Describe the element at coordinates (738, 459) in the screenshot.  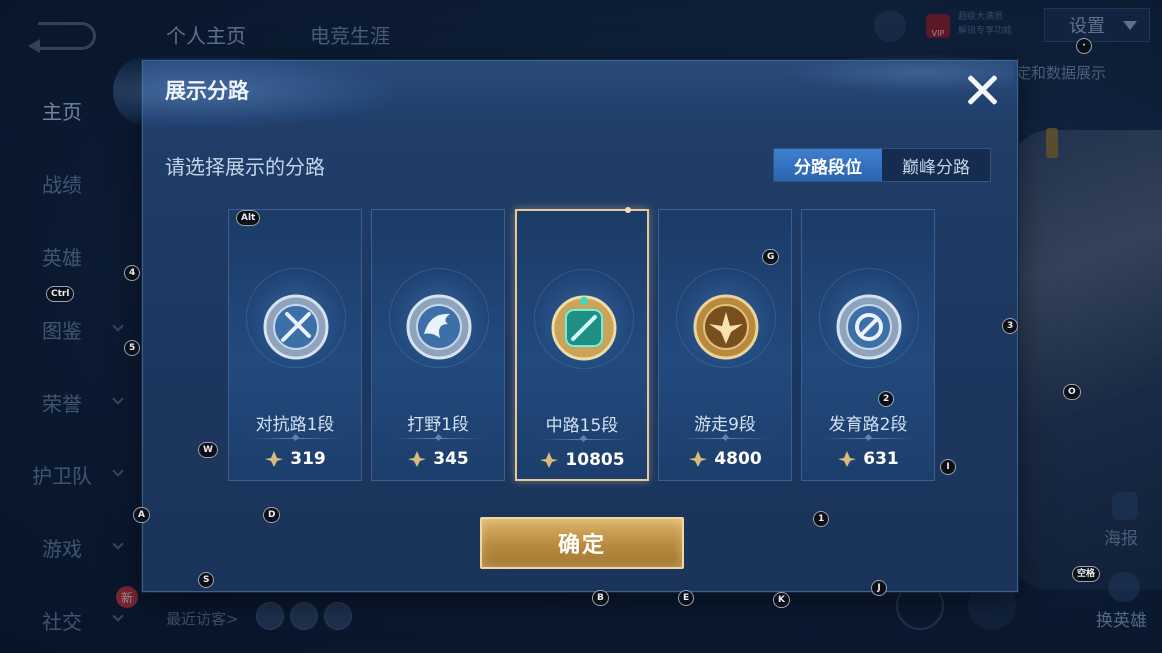
I see `lane-score-value: 4800` at that location.